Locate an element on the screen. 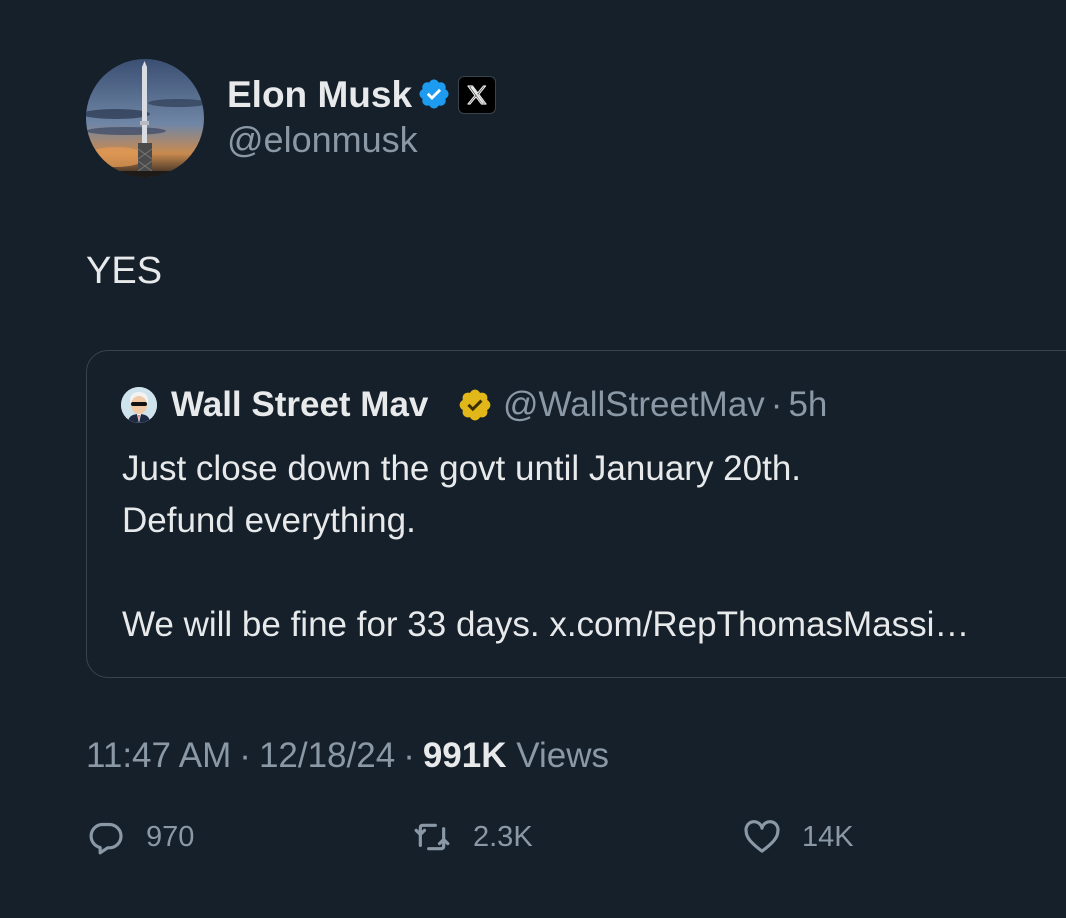  like-button: 14K is located at coordinates (798, 837).